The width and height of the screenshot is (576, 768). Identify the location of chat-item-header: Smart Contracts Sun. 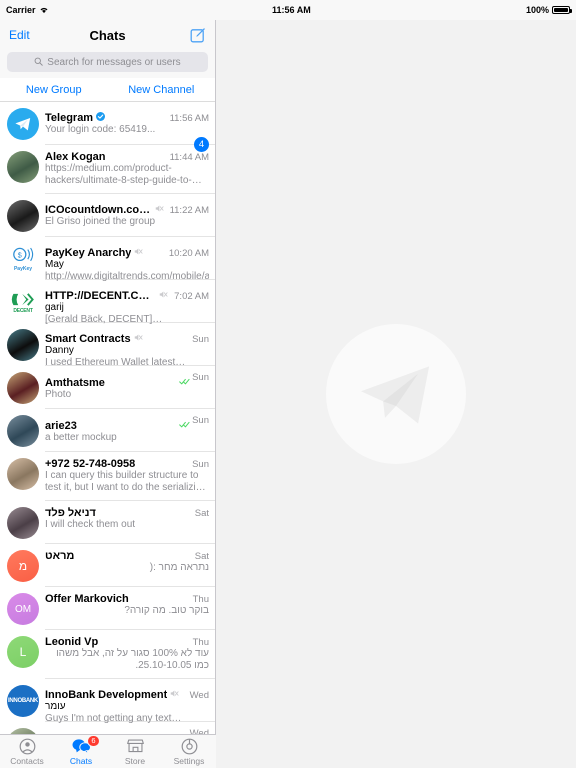
(127, 337).